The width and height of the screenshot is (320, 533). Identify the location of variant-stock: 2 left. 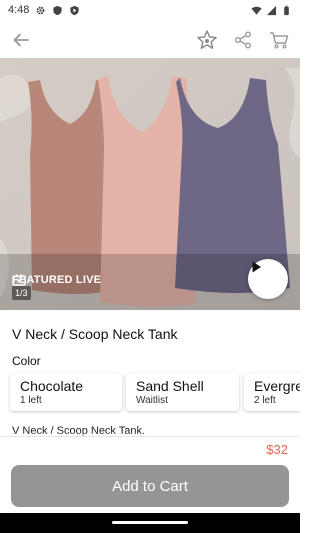
(265, 400).